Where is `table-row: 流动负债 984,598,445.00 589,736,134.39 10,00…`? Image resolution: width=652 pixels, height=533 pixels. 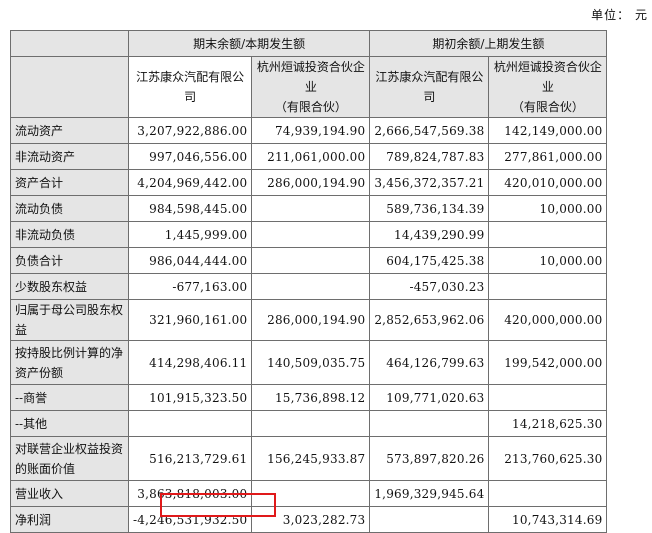 table-row: 流动负债 984,598,445.00 589,736,134.39 10,00… is located at coordinates (309, 208).